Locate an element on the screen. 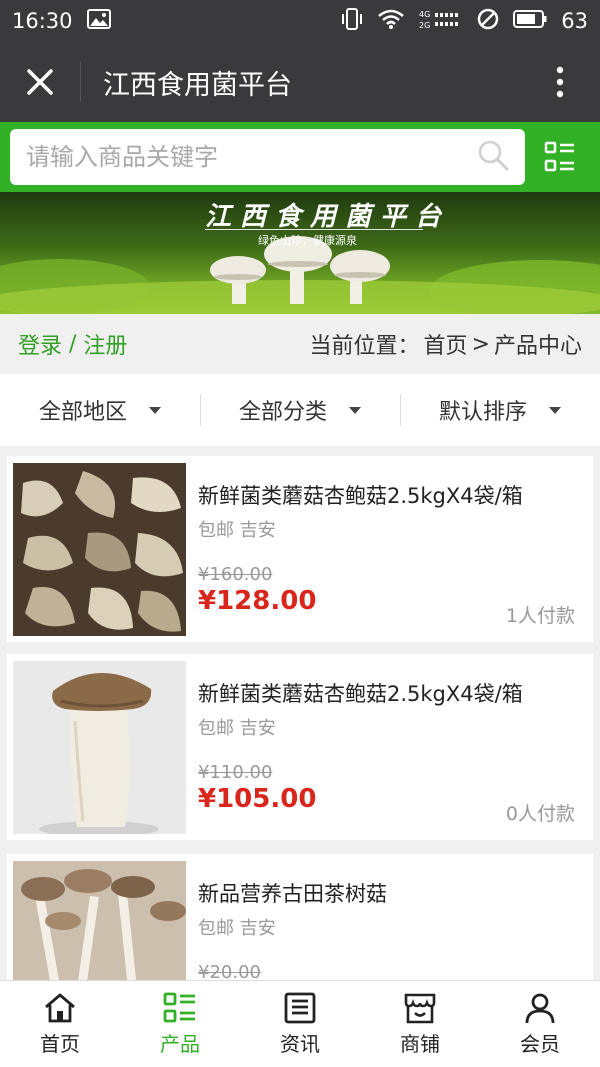 The image size is (600, 1067). tab-shop-label: 商铺 is located at coordinates (420, 1043).